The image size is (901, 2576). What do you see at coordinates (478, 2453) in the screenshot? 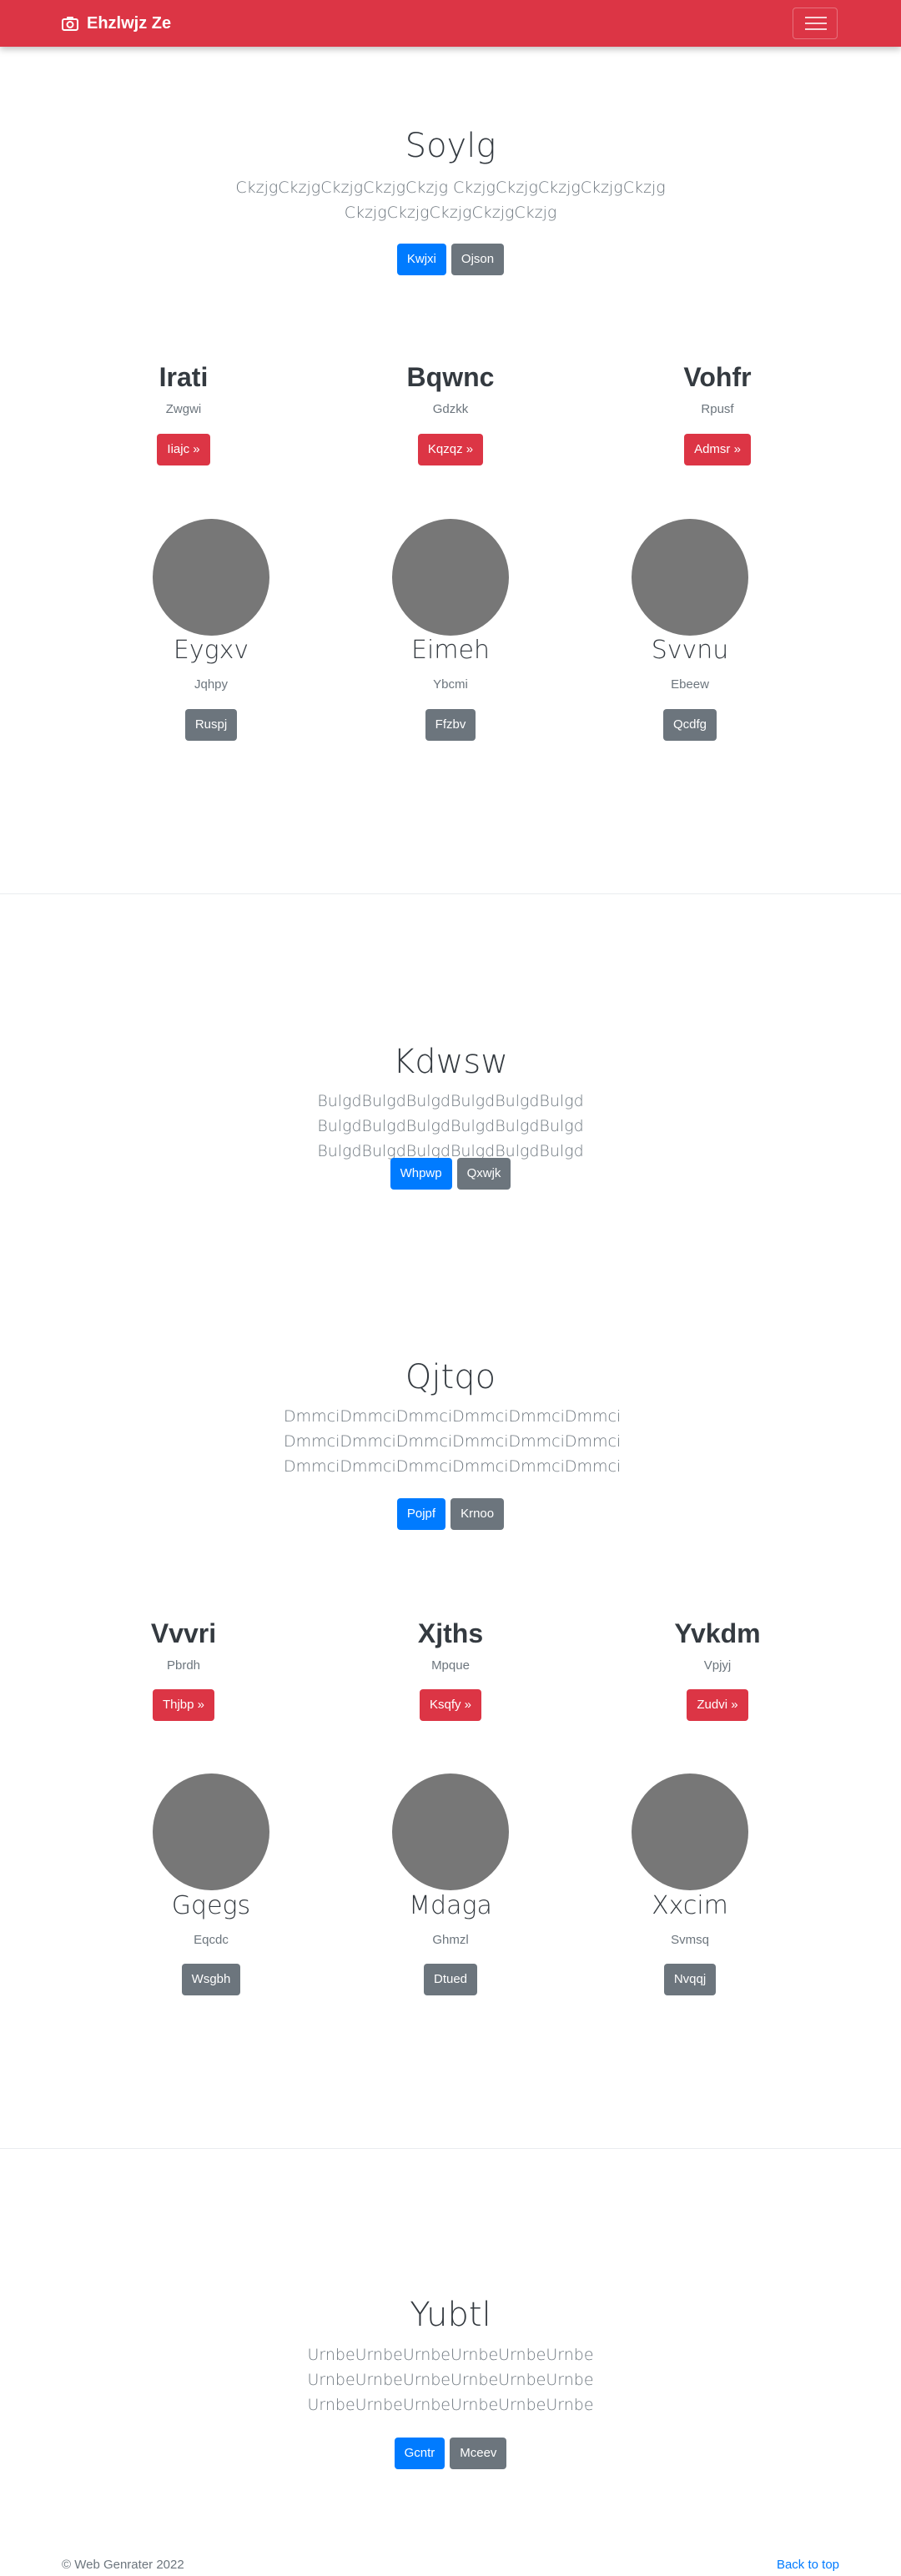
I see `secondary-button: Mceev` at bounding box center [478, 2453].